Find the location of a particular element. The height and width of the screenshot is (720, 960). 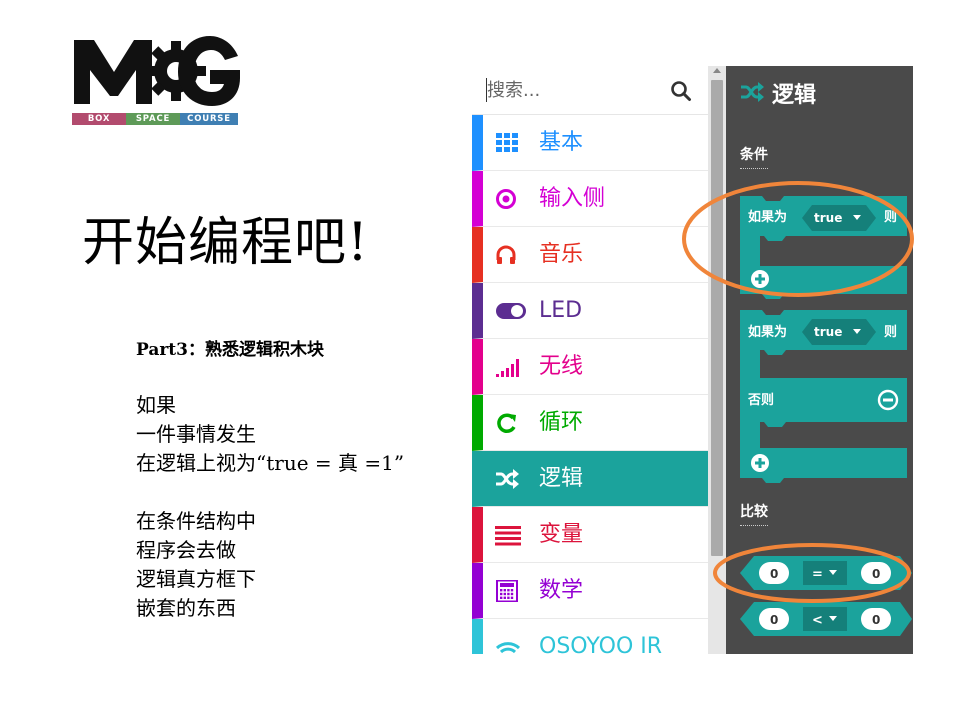

shuffle-icon is located at coordinates (507, 479).